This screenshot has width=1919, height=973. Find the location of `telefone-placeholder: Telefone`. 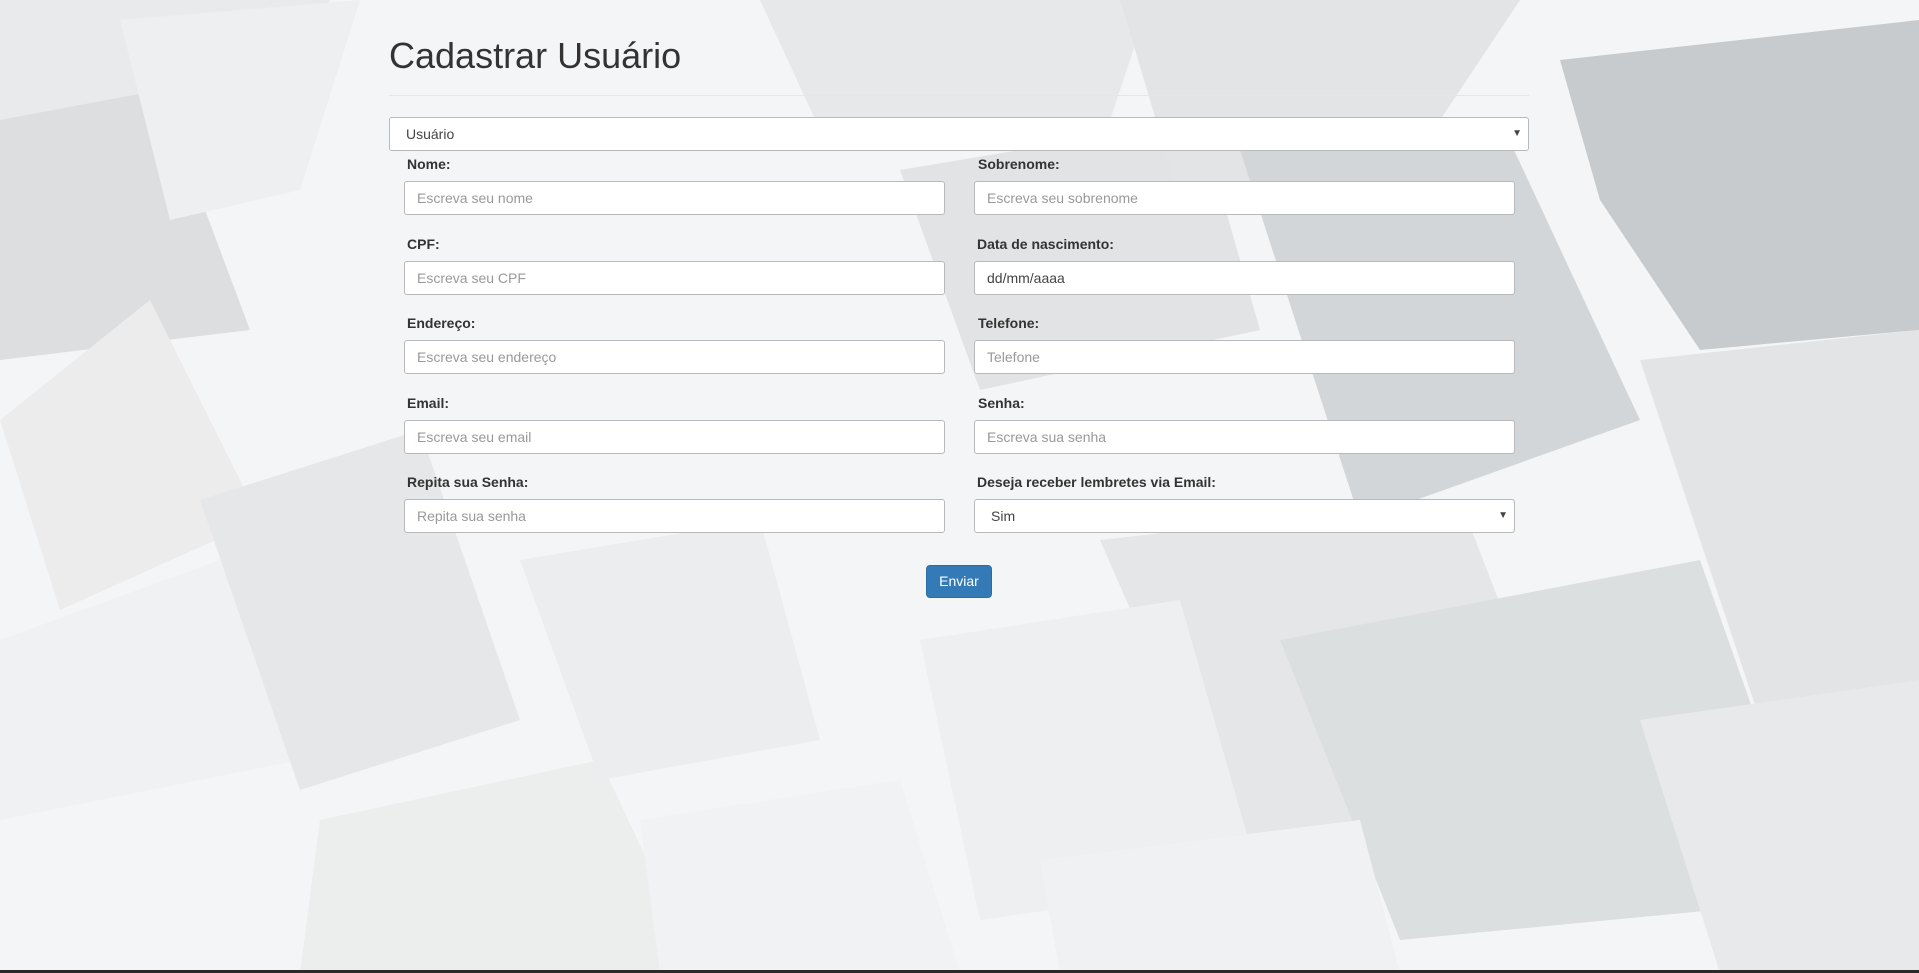

telefone-placeholder: Telefone is located at coordinates (1013, 357).